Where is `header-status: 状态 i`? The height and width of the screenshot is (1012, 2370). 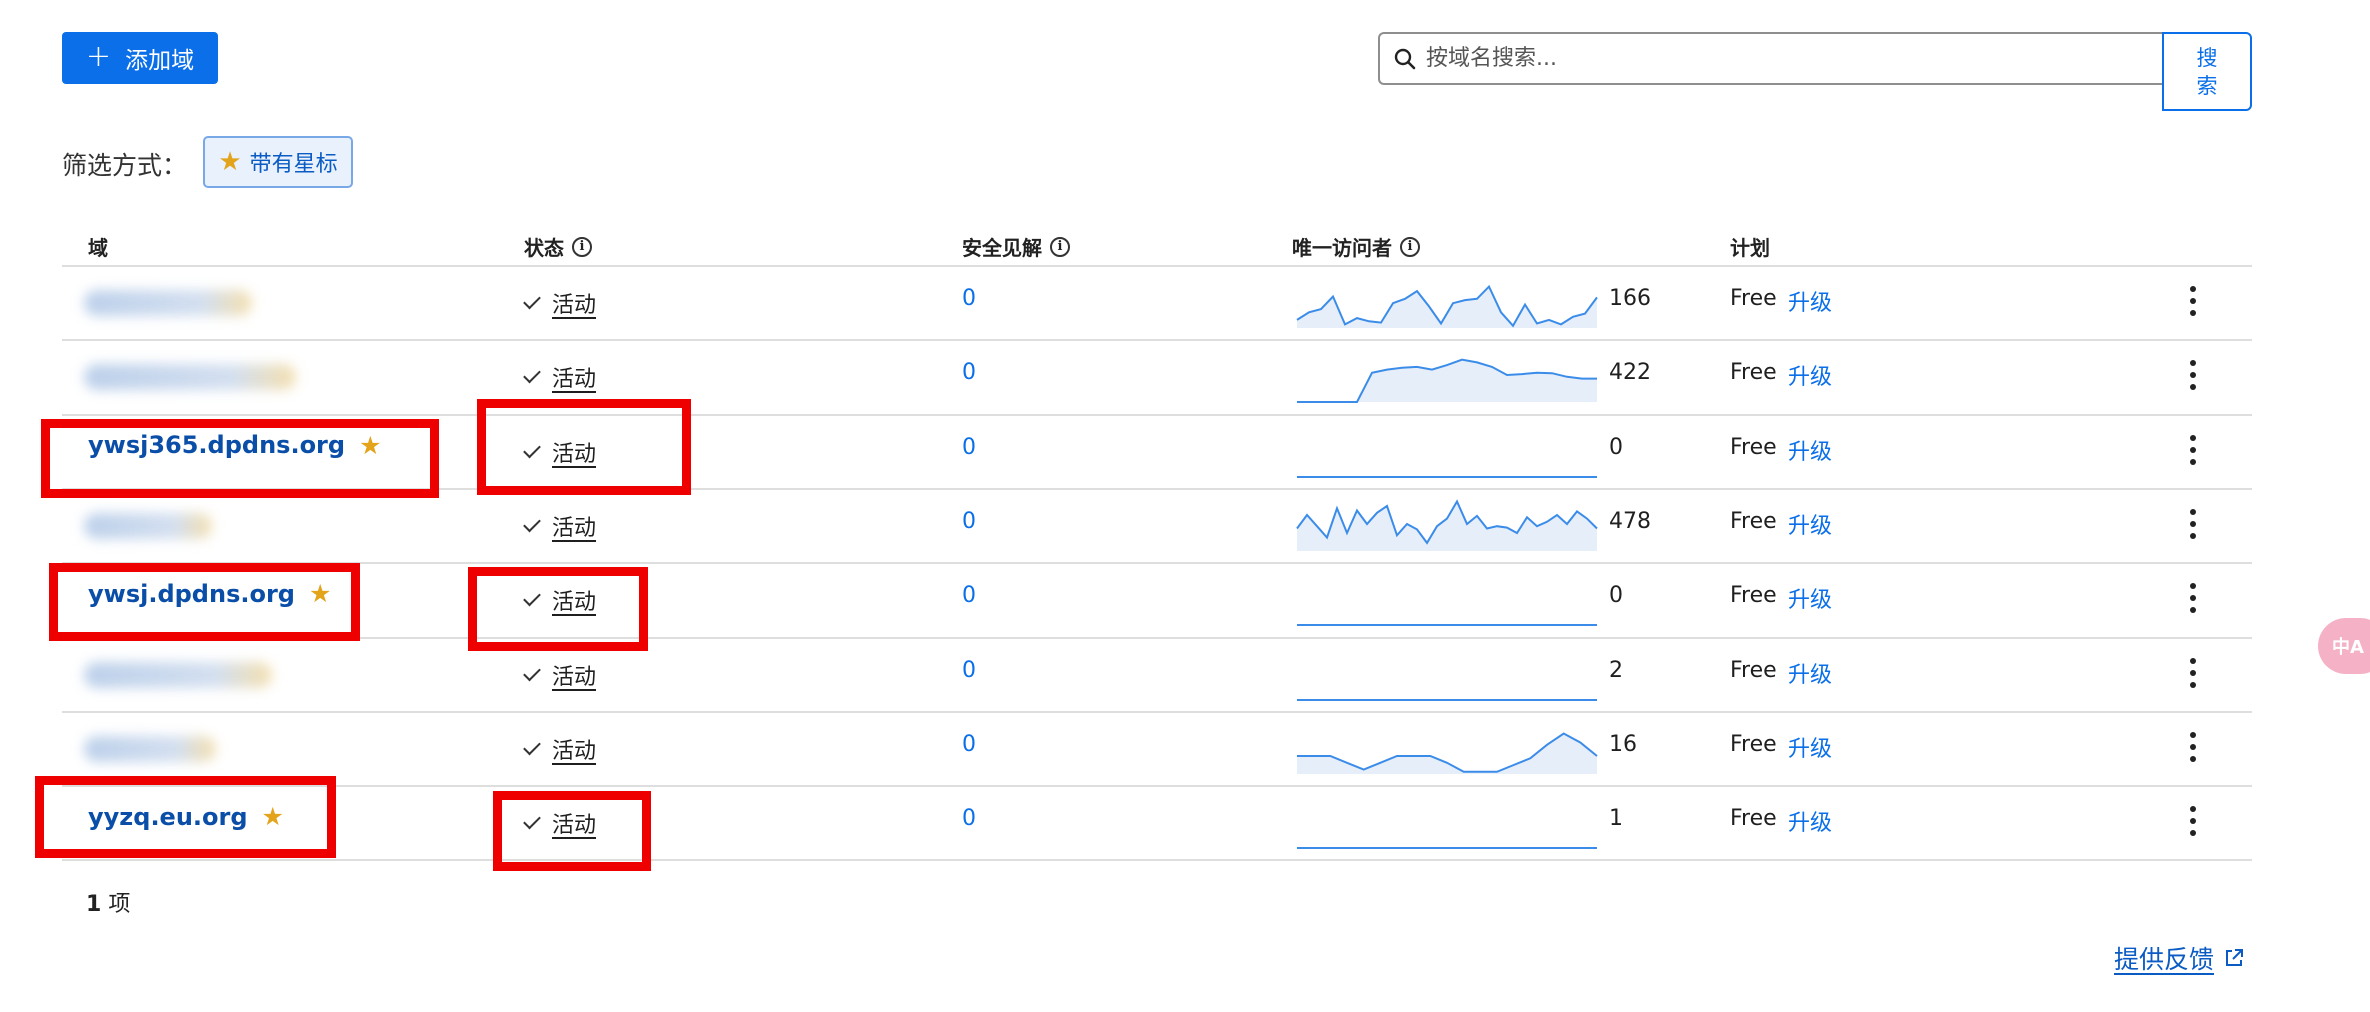 header-status: 状态 i is located at coordinates (558, 246).